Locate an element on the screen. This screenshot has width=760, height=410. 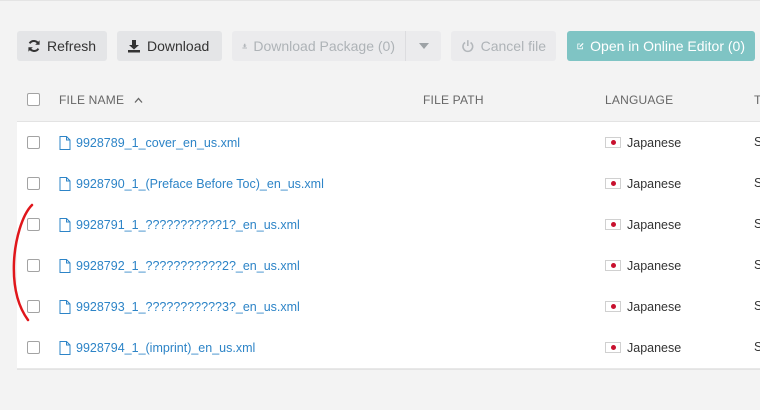
download-package-dropdown is located at coordinates (423, 46).